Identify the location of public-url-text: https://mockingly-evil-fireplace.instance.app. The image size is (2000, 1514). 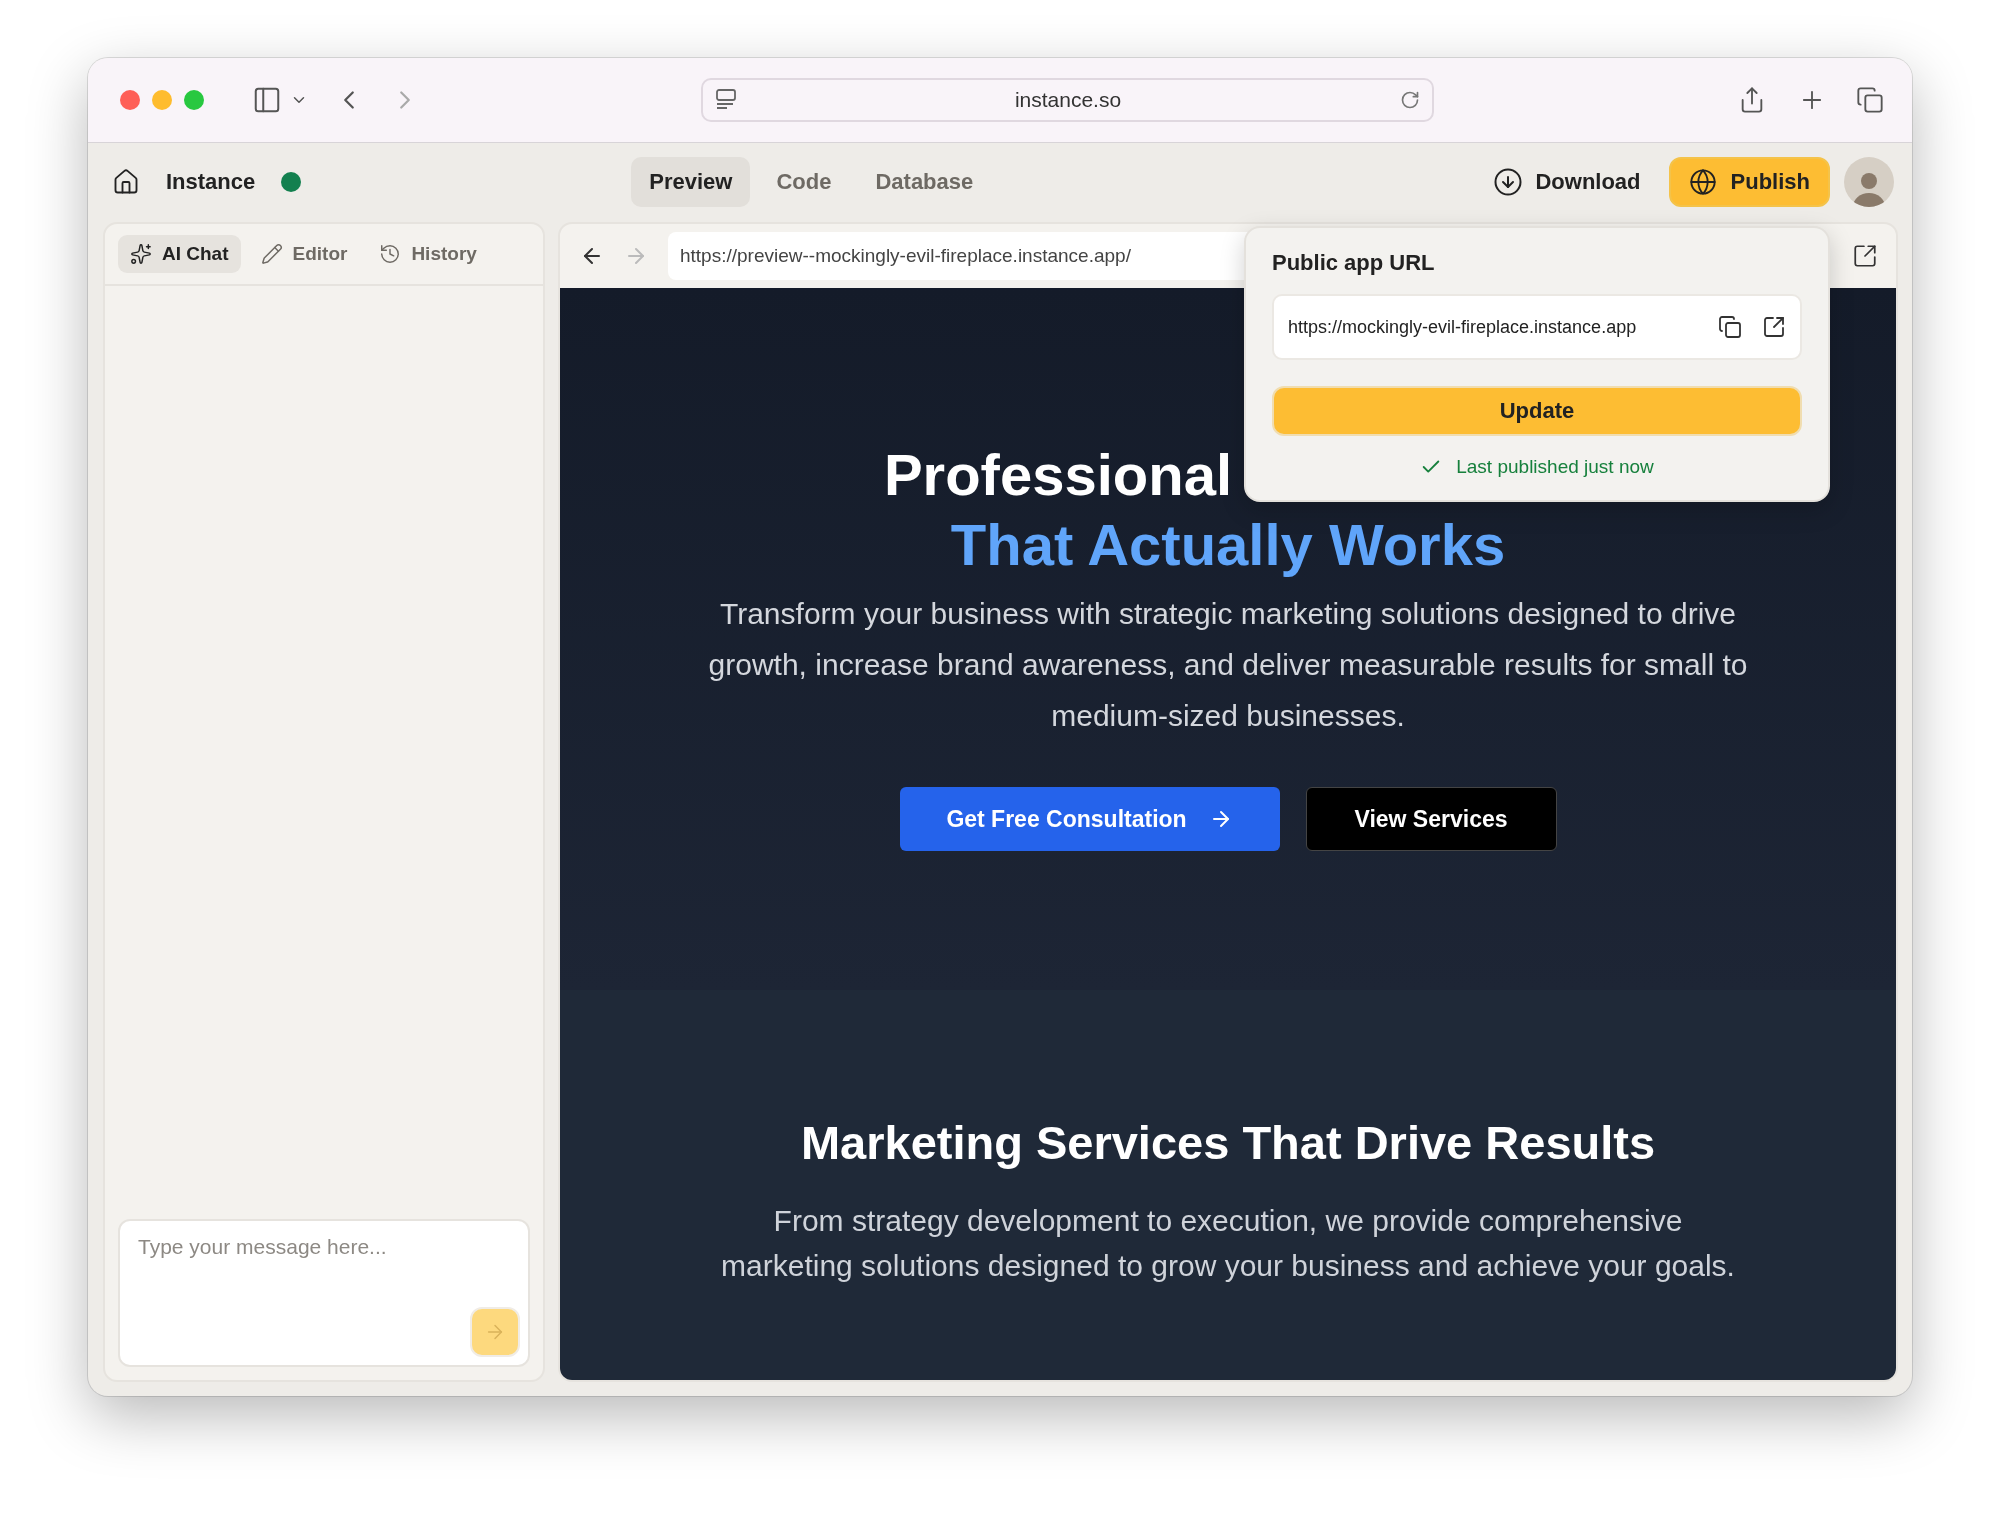
(1463, 327).